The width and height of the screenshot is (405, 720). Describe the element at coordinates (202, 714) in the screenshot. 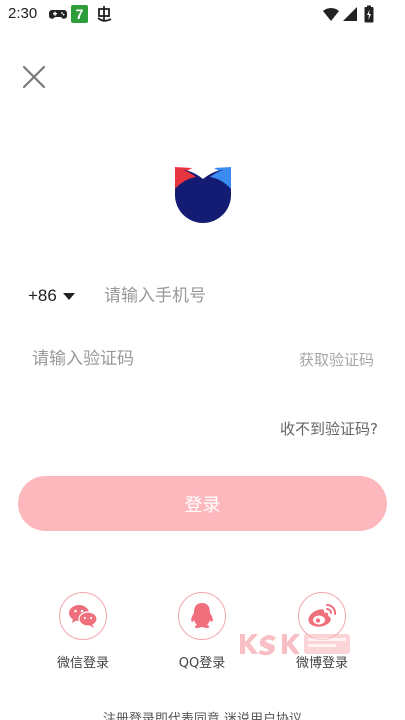

I see `agreement-text: 注册登录即代表同意 迷说用户协议` at that location.